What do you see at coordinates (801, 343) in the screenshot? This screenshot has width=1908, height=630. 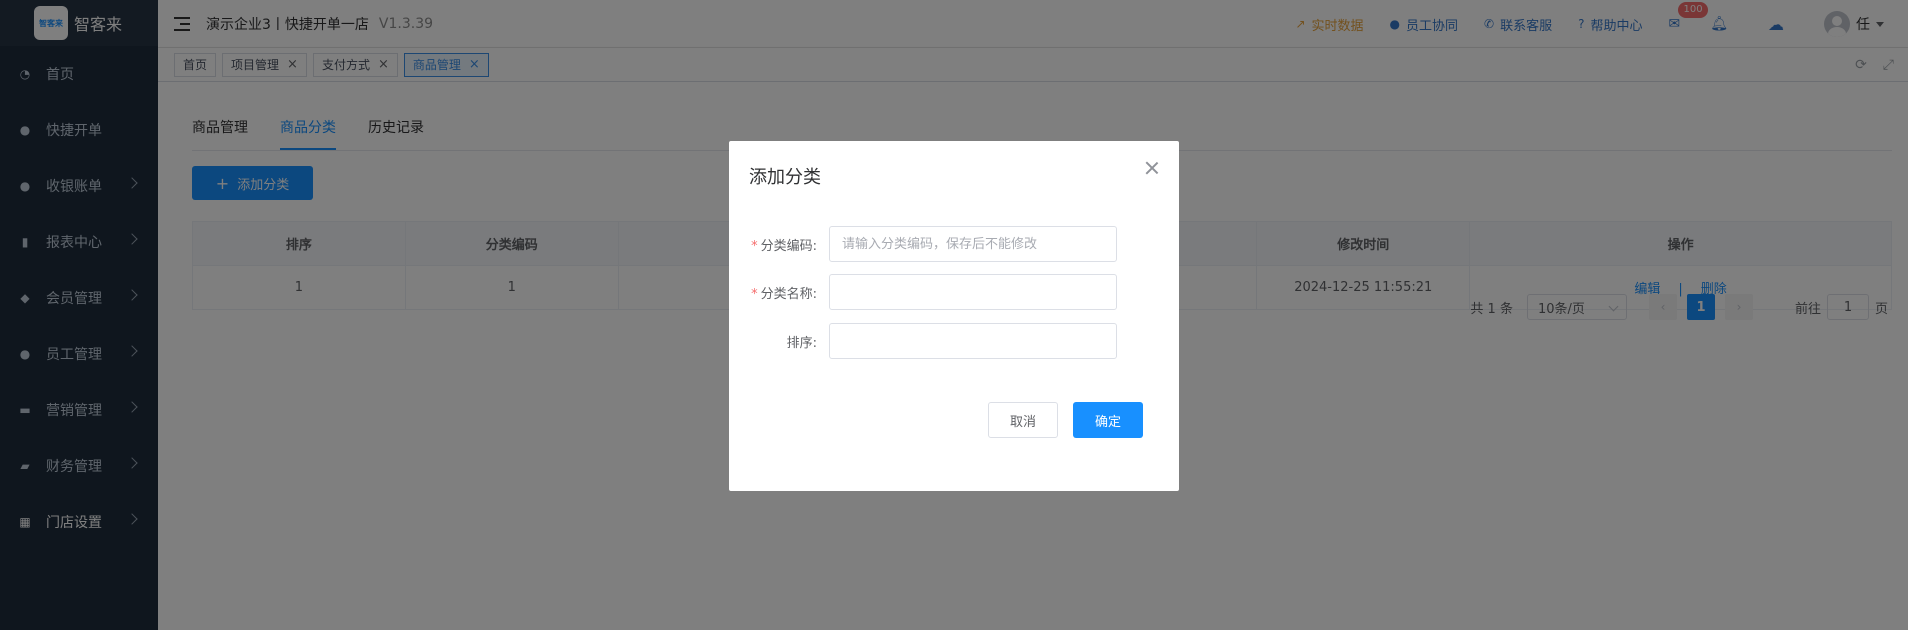 I see `sort-label-text: 排序:` at bounding box center [801, 343].